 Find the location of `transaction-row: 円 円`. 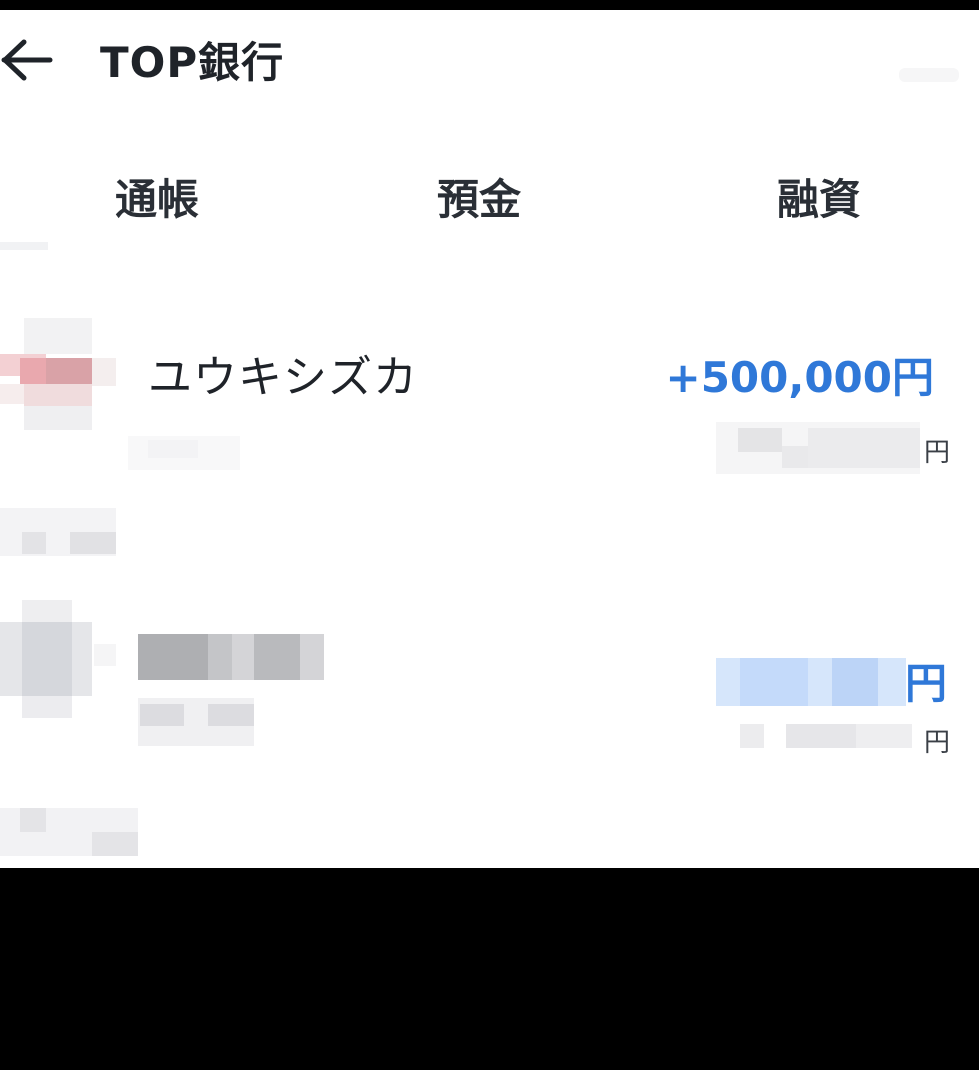

transaction-row: 円 円 is located at coordinates (489, 679).